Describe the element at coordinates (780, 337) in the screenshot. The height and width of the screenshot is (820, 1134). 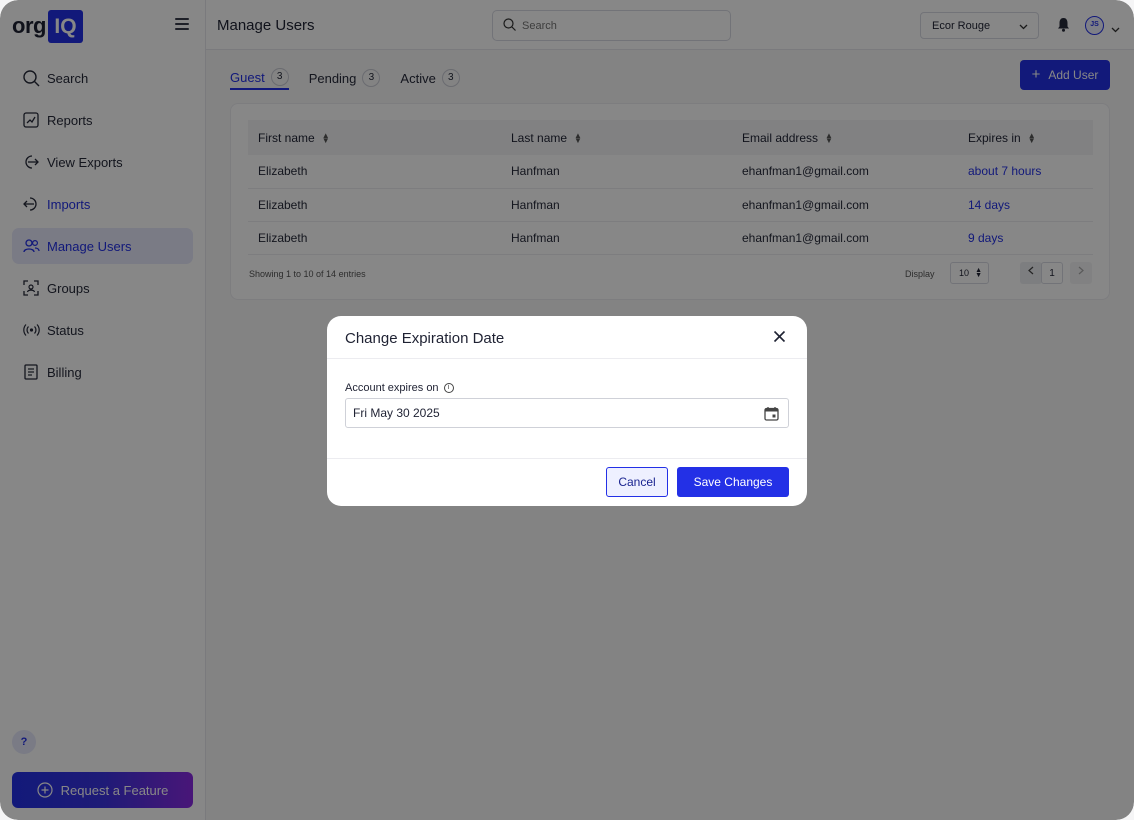
I see `close-icon` at that location.